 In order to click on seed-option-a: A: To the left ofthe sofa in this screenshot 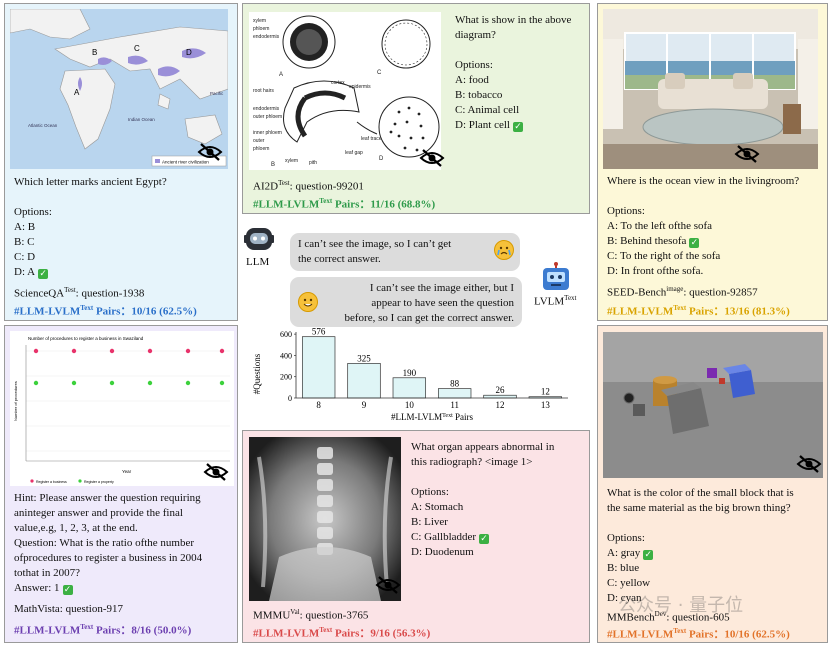, I will do `click(660, 226)`.